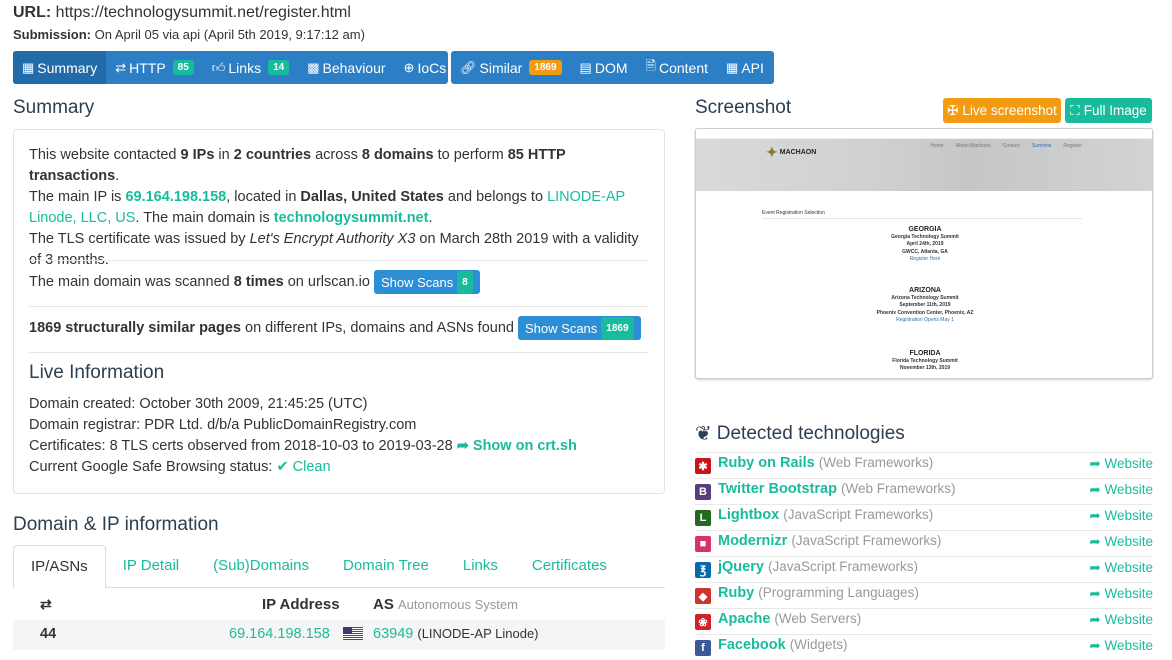  What do you see at coordinates (1002, 110) in the screenshot?
I see `live-screenshot-button: ✠ Live screenshot` at bounding box center [1002, 110].